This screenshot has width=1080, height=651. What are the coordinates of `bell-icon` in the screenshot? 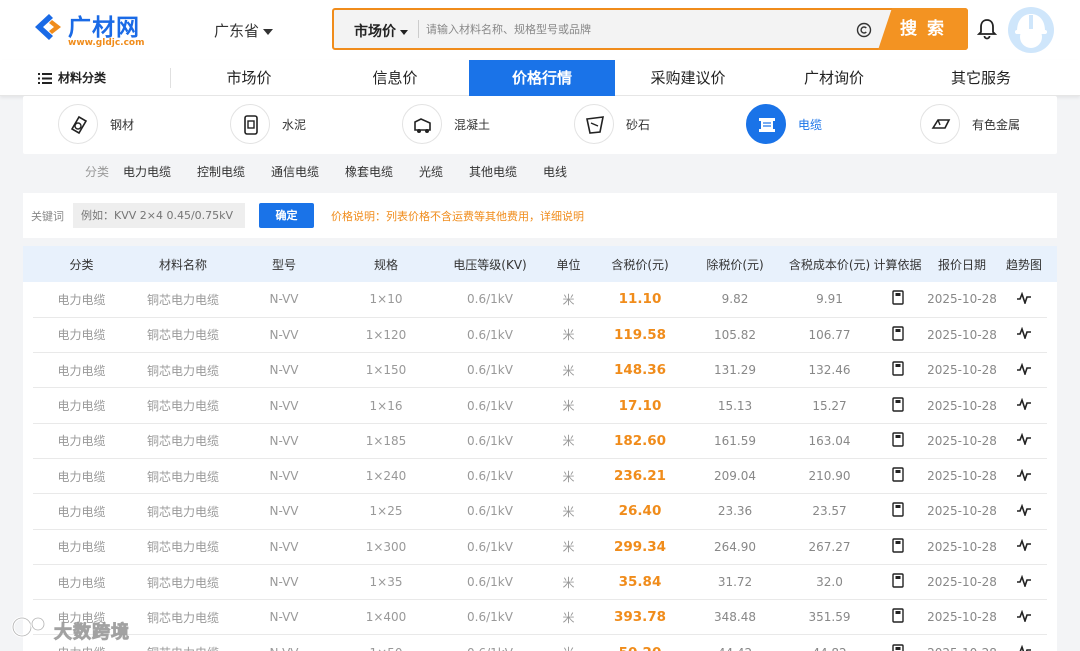 It's located at (987, 29).